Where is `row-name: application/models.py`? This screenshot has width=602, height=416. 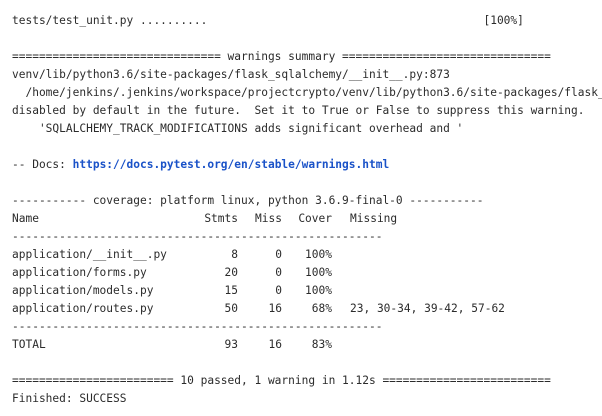 row-name: application/models.py is located at coordinates (83, 290).